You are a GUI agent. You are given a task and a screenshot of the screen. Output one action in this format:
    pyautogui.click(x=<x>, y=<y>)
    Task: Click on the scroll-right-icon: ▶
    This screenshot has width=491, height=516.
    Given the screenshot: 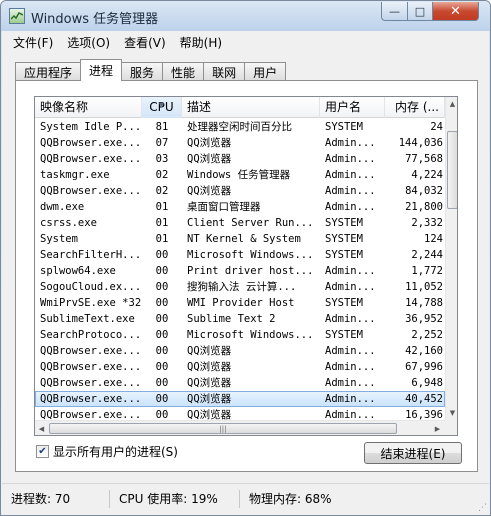 What is the action you would take?
    pyautogui.click(x=437, y=428)
    